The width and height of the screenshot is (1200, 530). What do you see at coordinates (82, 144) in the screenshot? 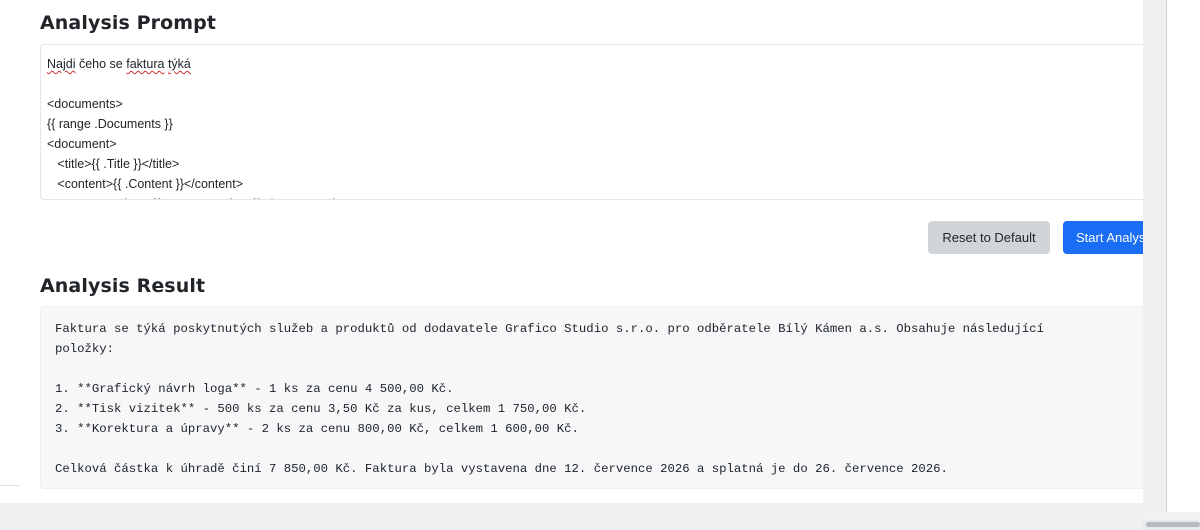
I see `prompt-text: <document>` at bounding box center [82, 144].